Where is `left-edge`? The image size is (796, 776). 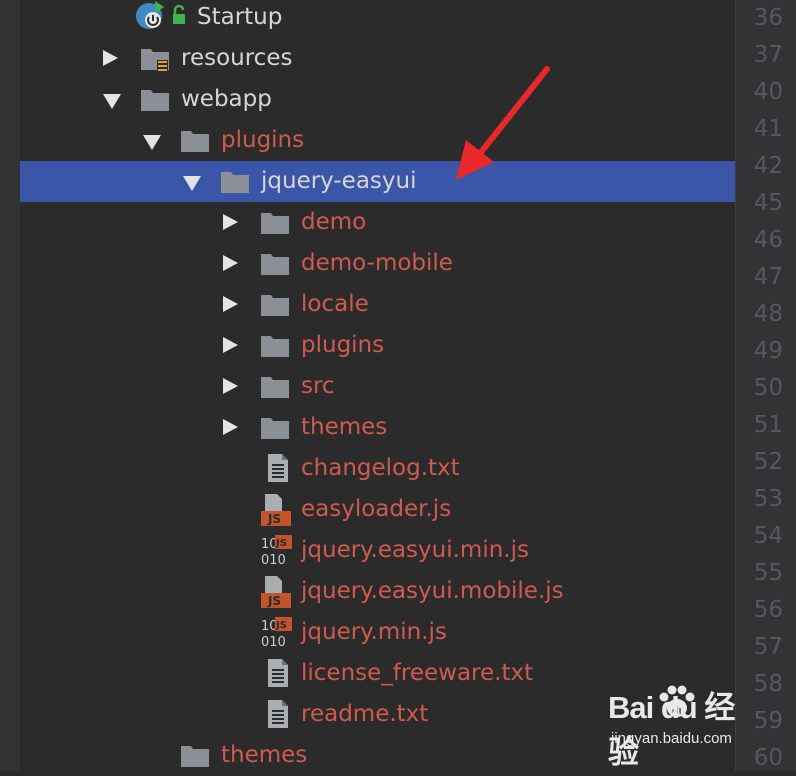 left-edge is located at coordinates (10, 385).